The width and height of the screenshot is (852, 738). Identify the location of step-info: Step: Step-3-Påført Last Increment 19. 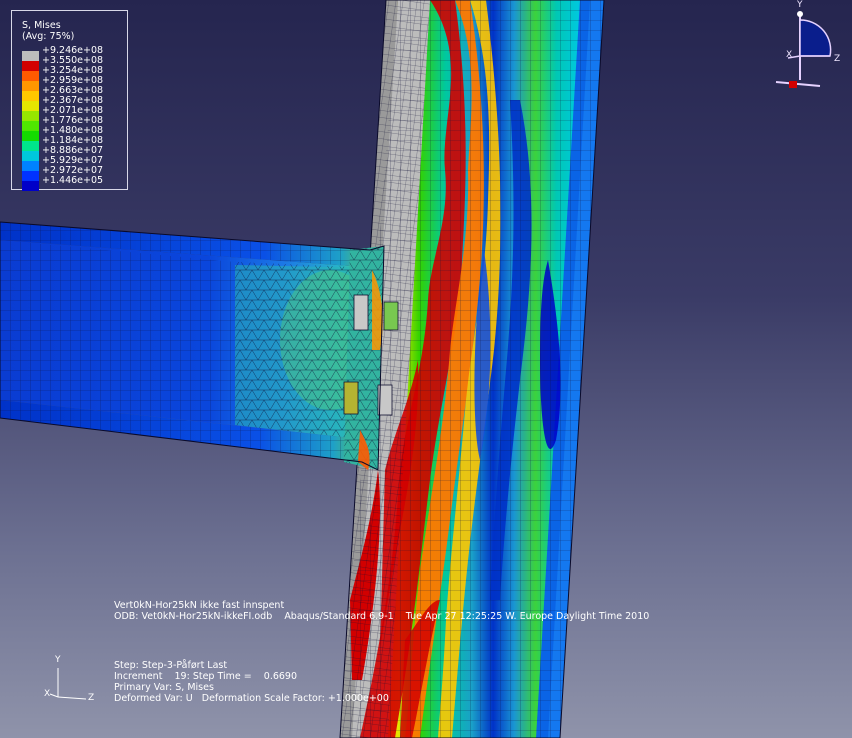
(251, 682).